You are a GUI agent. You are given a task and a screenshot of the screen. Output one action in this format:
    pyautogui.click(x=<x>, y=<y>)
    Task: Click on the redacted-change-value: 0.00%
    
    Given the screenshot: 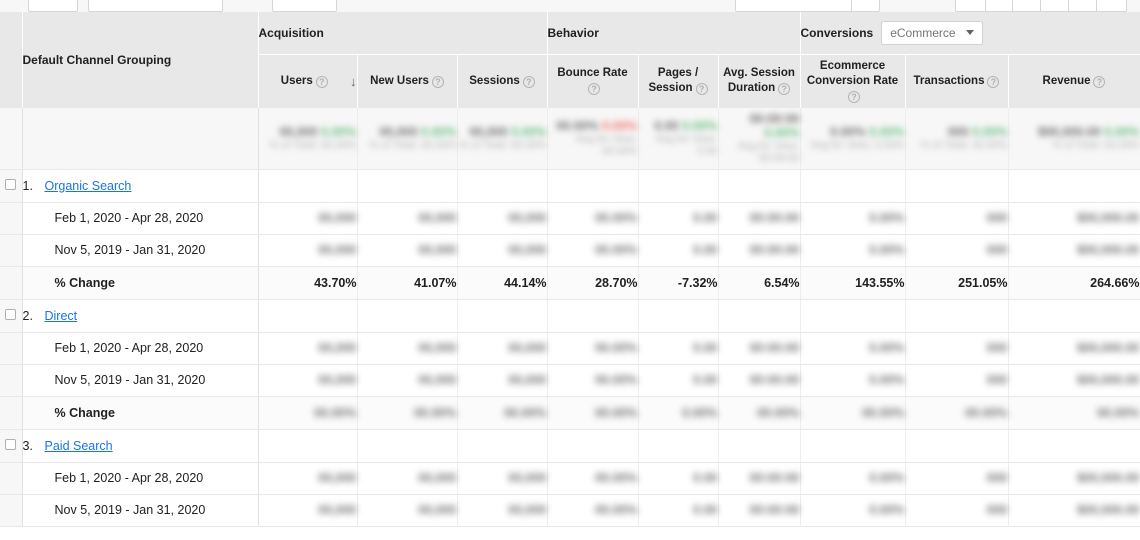 What is the action you would take?
    pyautogui.click(x=700, y=412)
    